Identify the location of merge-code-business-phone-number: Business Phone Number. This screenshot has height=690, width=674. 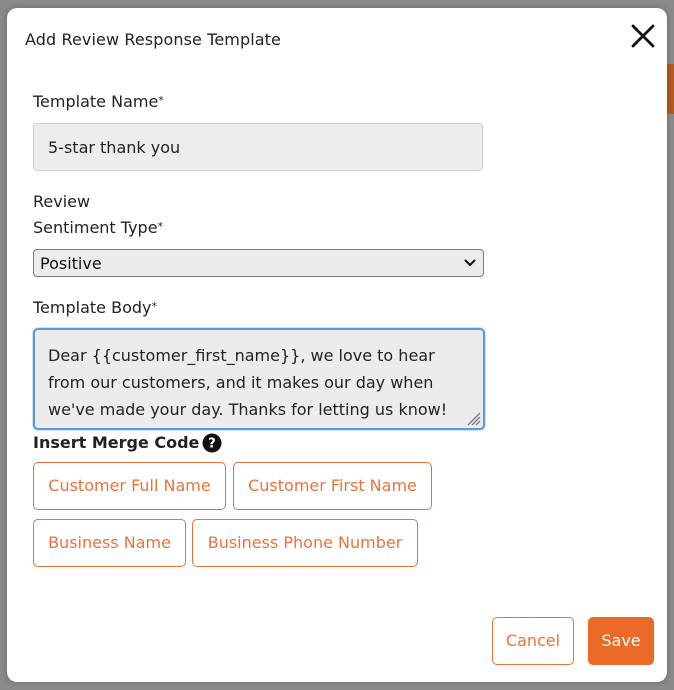
(305, 543).